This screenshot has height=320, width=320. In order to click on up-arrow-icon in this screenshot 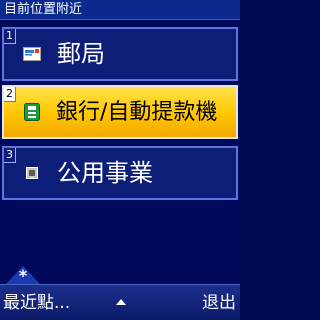, I will do `click(121, 302)`.